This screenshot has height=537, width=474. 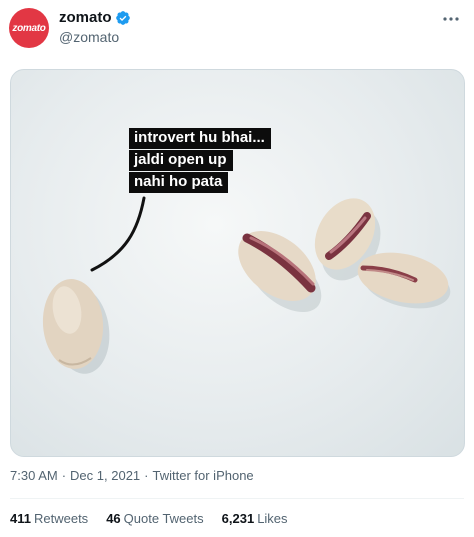 What do you see at coordinates (85, 17) in the screenshot?
I see `display-name: zomato` at bounding box center [85, 17].